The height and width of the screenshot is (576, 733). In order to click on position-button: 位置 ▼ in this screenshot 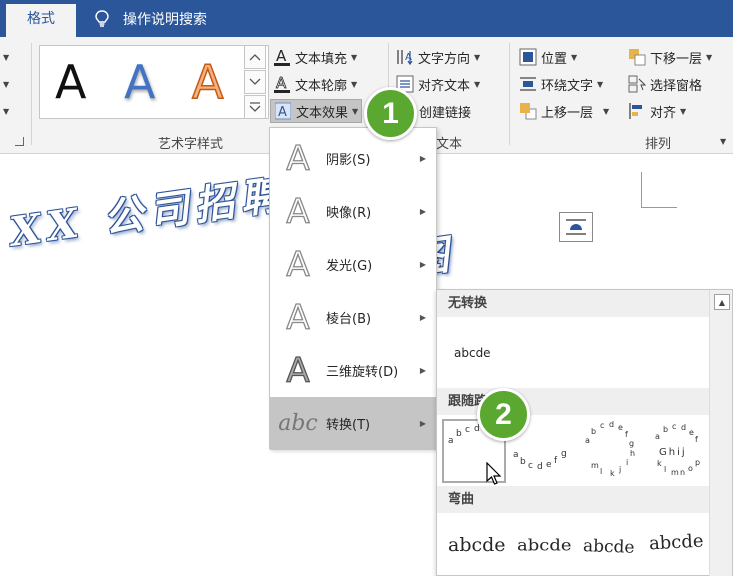, I will do `click(548, 57)`.